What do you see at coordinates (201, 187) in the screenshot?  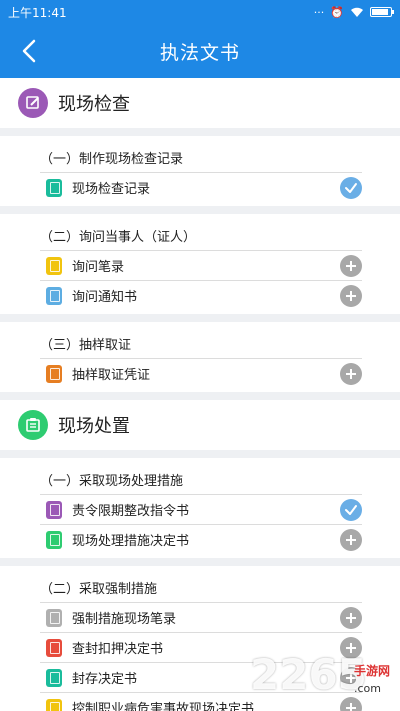 I see `document-item: 现场检查记录` at bounding box center [201, 187].